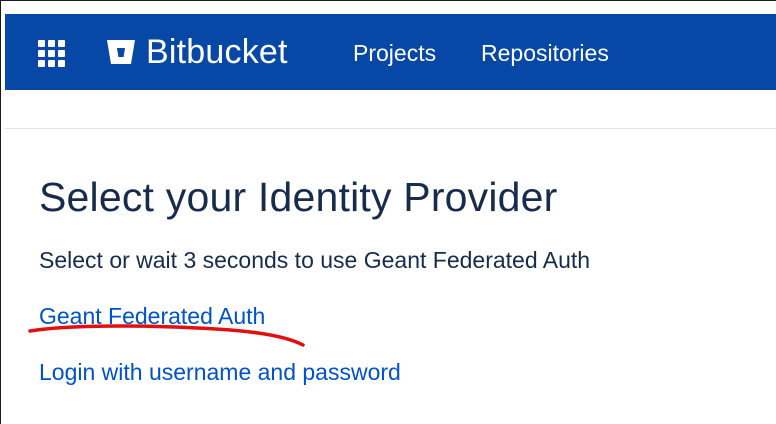 The image size is (776, 424). Describe the element at coordinates (217, 52) in the screenshot. I see `app-name: Bitbucket` at that location.